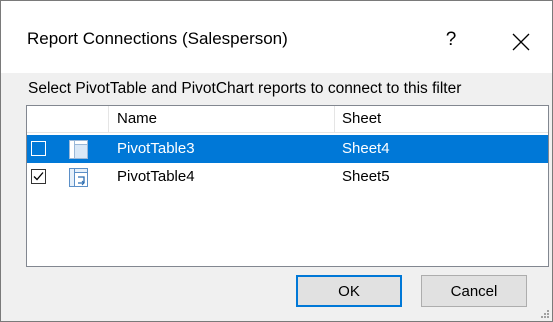 The image size is (553, 322). I want to click on column-header-sheet: Sheet, so click(361, 119).